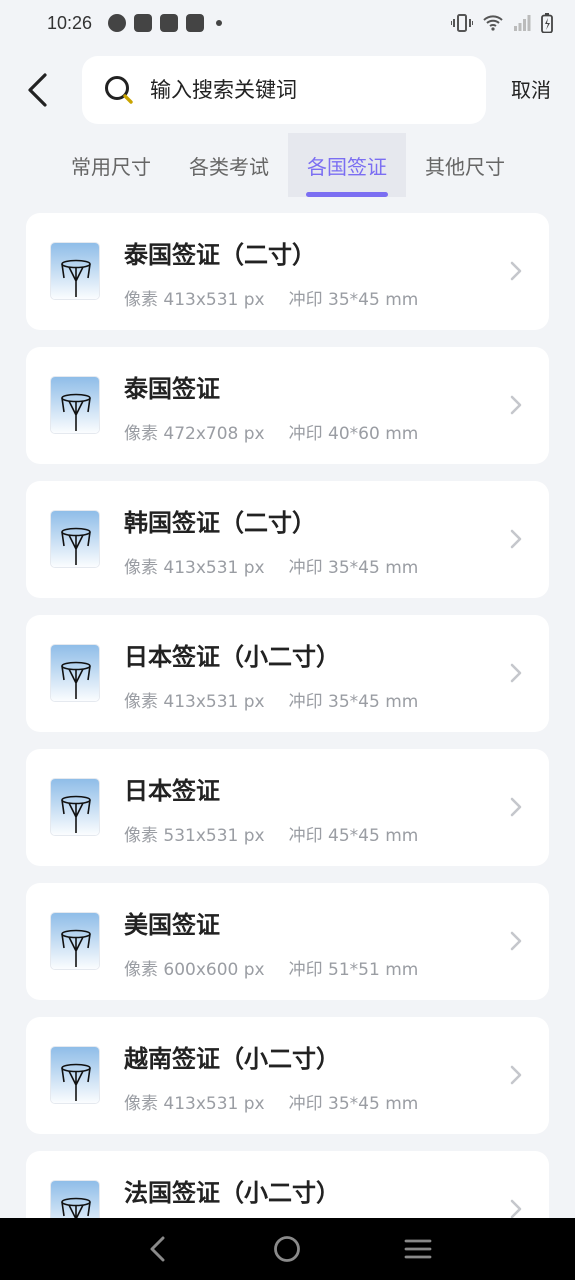 This screenshot has height=1280, width=575. Describe the element at coordinates (300, 90) in the screenshot. I see `search-input` at that location.